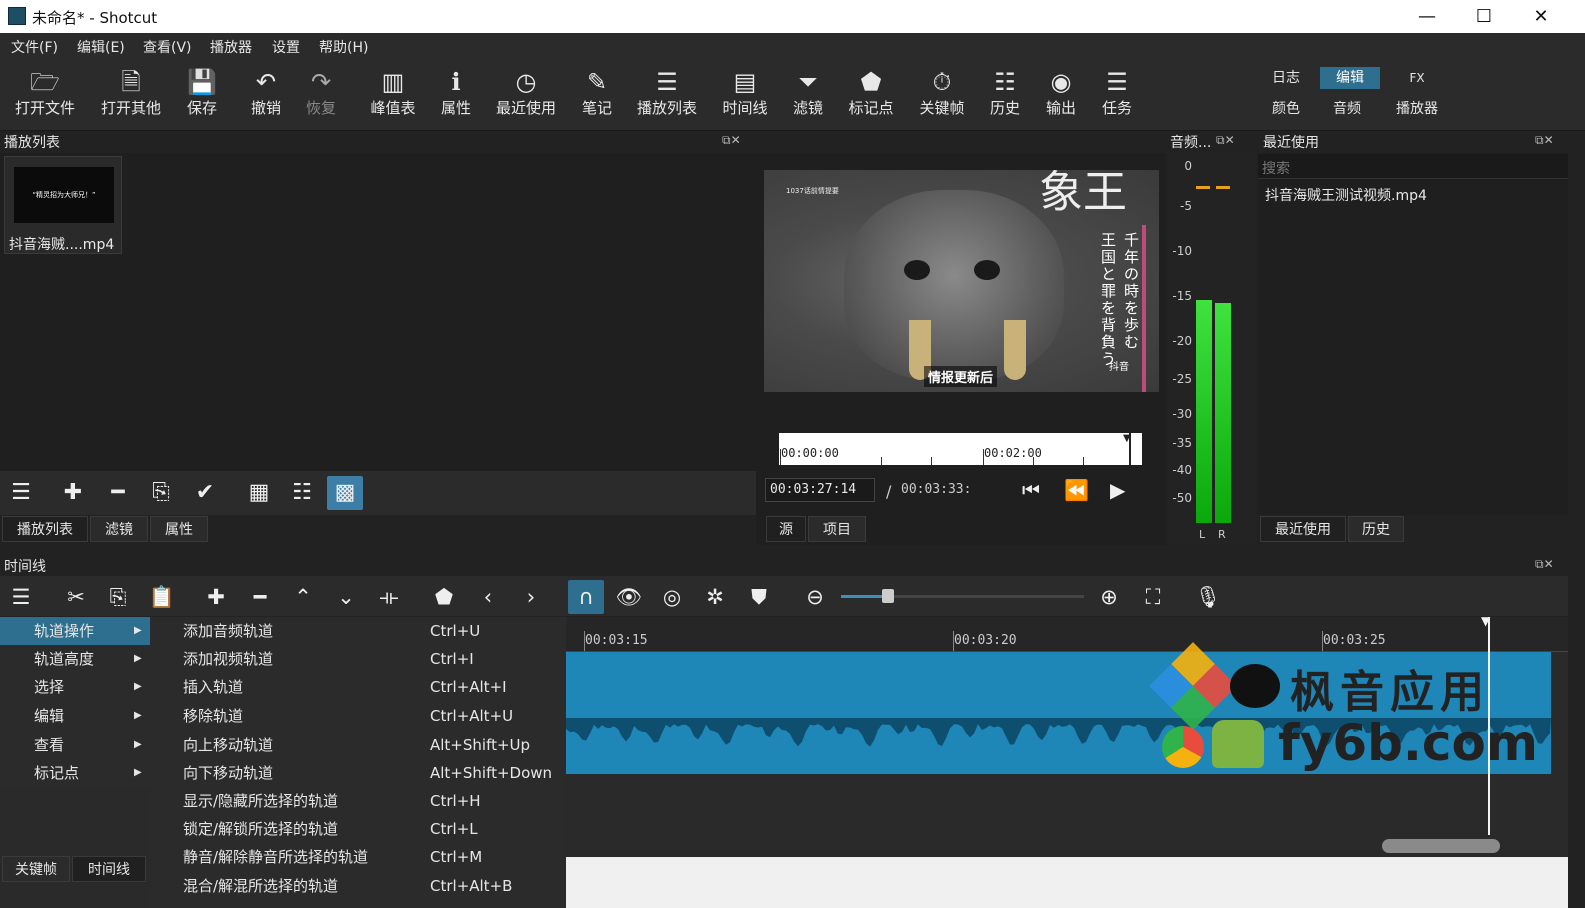 This screenshot has width=1585, height=908. Describe the element at coordinates (34, 47) in the screenshot. I see `menu-file: 文件(F)` at that location.